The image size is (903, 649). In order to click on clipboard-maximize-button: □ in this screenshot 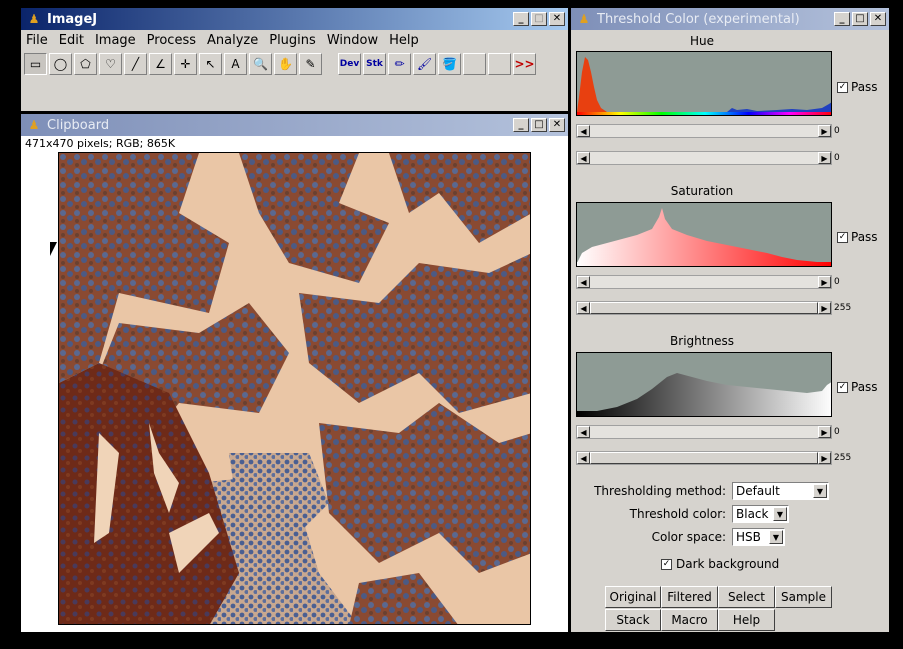, I will do `click(539, 125)`.